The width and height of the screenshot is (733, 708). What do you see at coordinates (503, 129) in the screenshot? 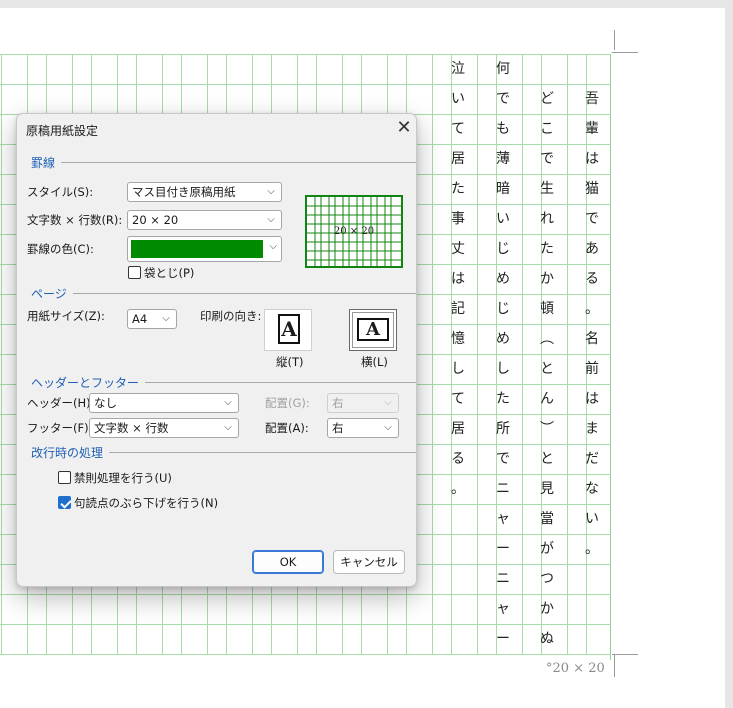
I see `char: も` at bounding box center [503, 129].